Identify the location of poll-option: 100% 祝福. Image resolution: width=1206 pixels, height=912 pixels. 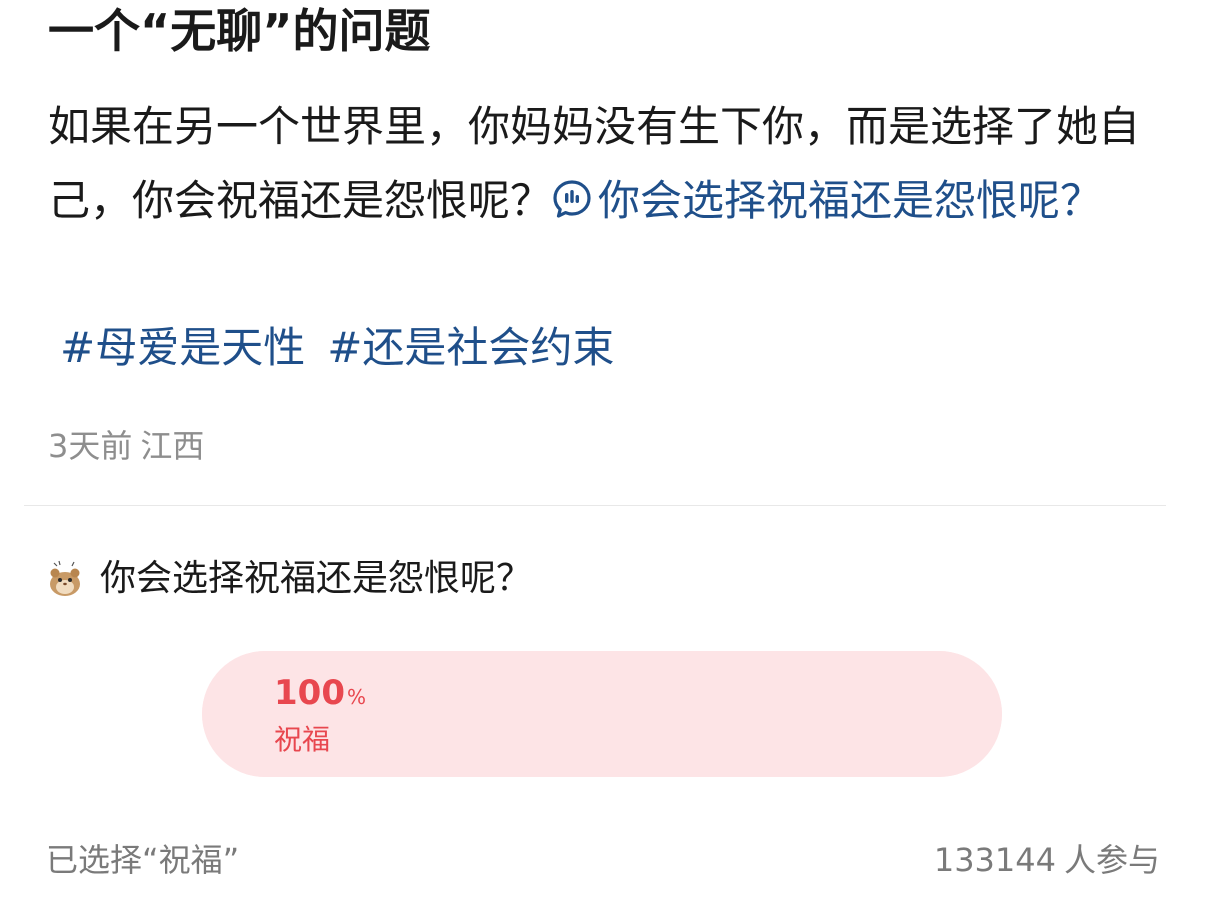
(602, 714).